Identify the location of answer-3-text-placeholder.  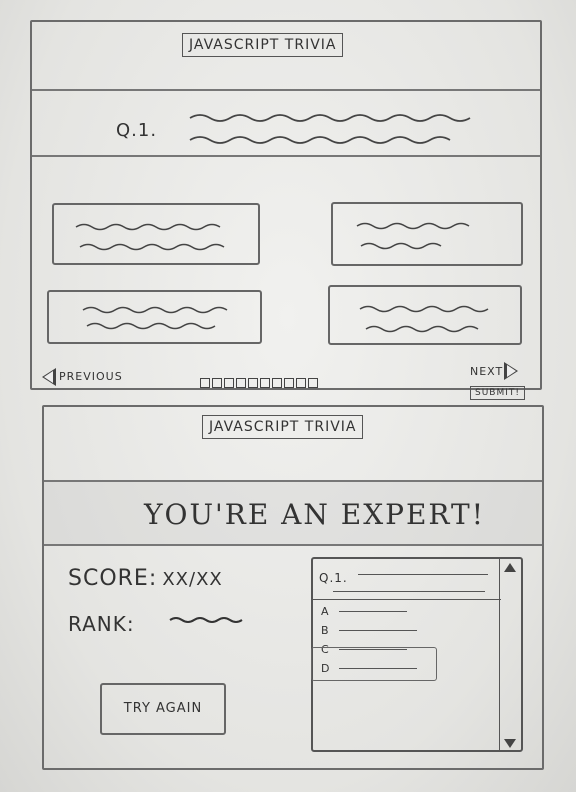
(155, 318).